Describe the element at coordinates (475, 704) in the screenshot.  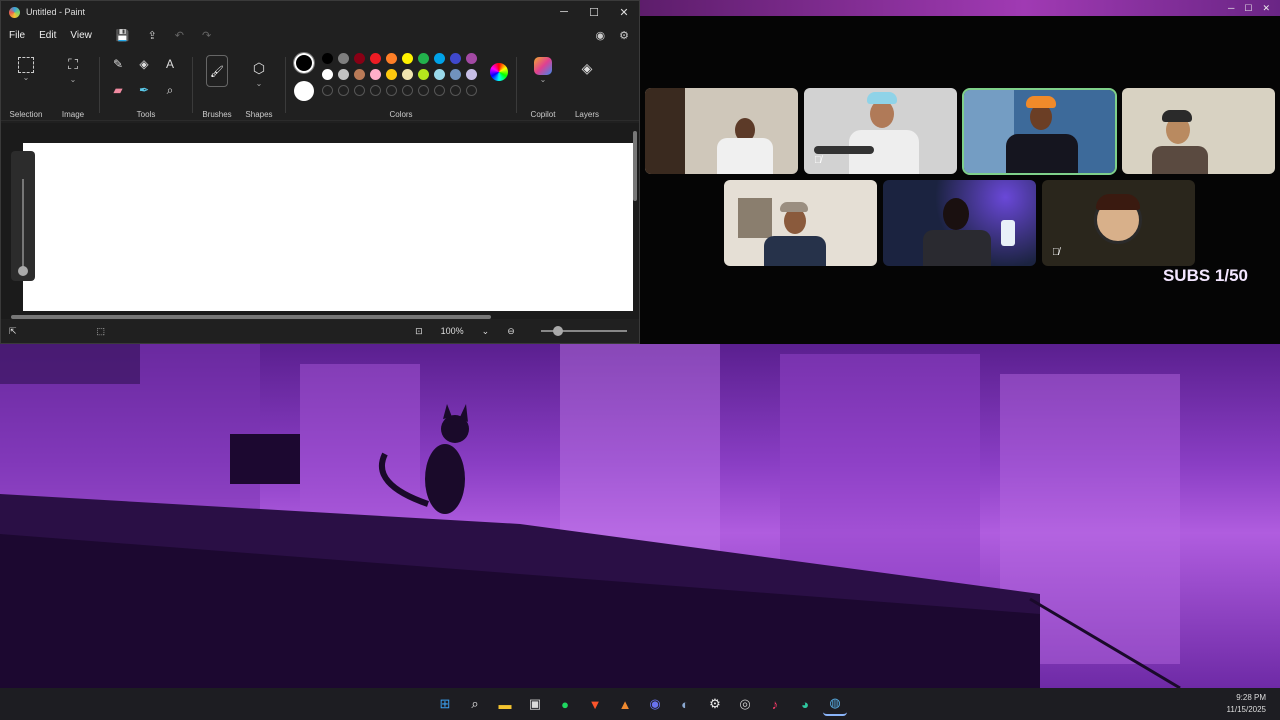
I see `search-icon: ⌕` at that location.